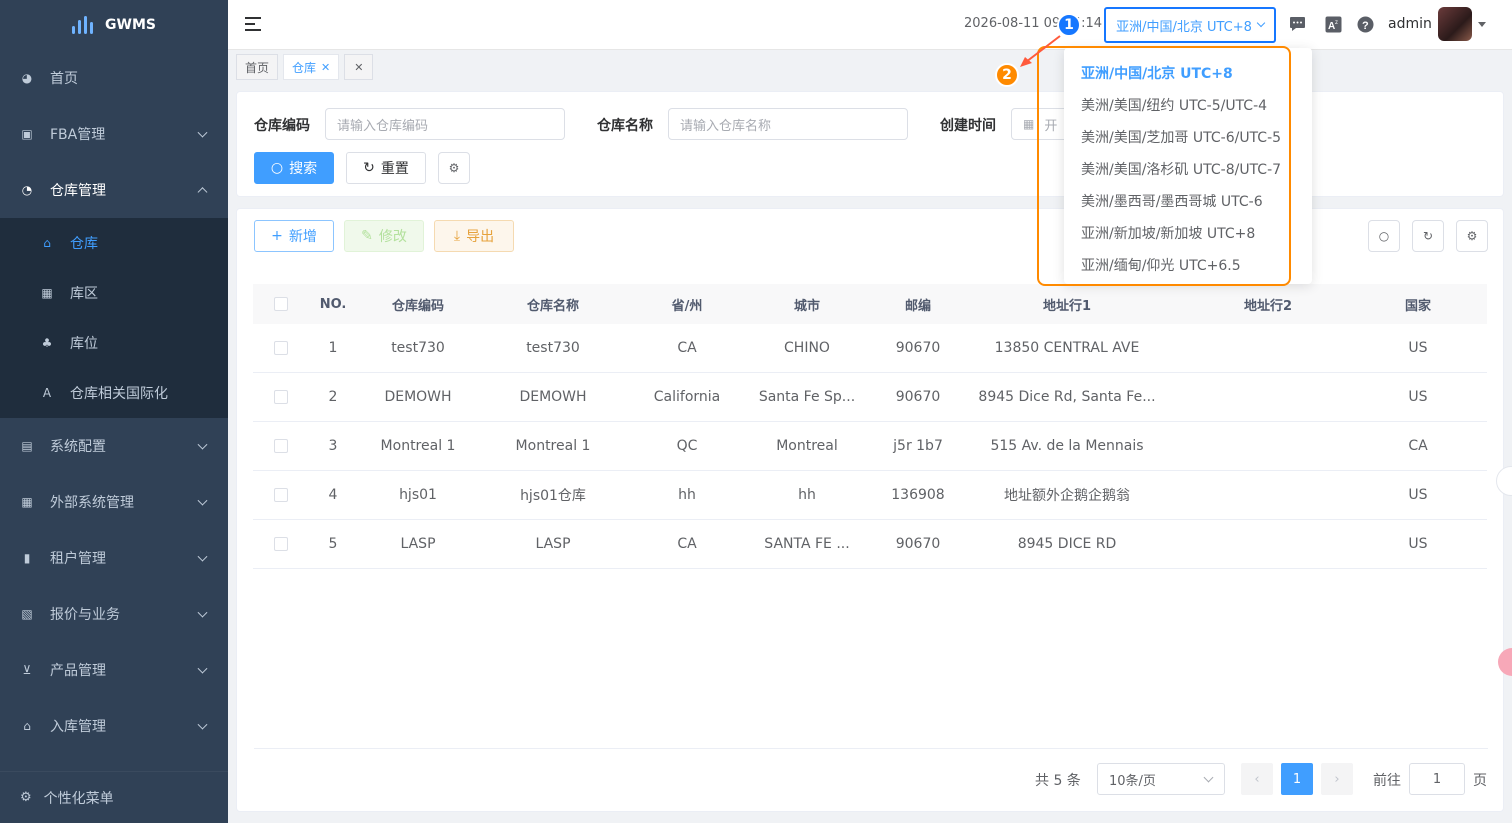 The image size is (1512, 823). I want to click on warehouse-code-input: 请输入仓库编码, so click(445, 124).